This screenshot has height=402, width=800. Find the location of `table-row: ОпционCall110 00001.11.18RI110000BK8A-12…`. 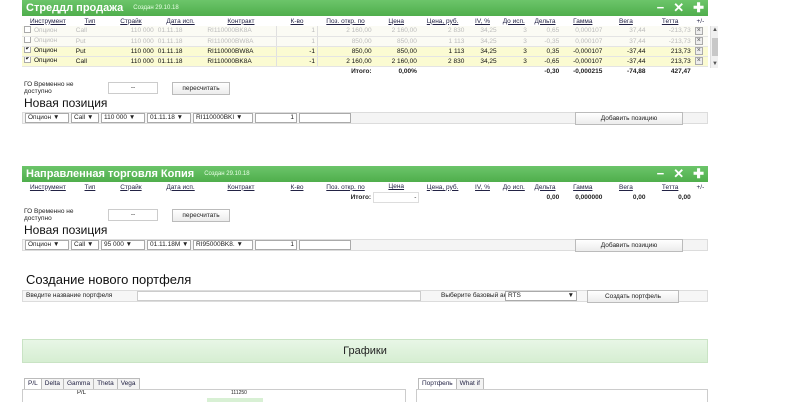

table-row: ОпционCall110 00001.11.18RI110000BK8A-12… is located at coordinates (365, 61).